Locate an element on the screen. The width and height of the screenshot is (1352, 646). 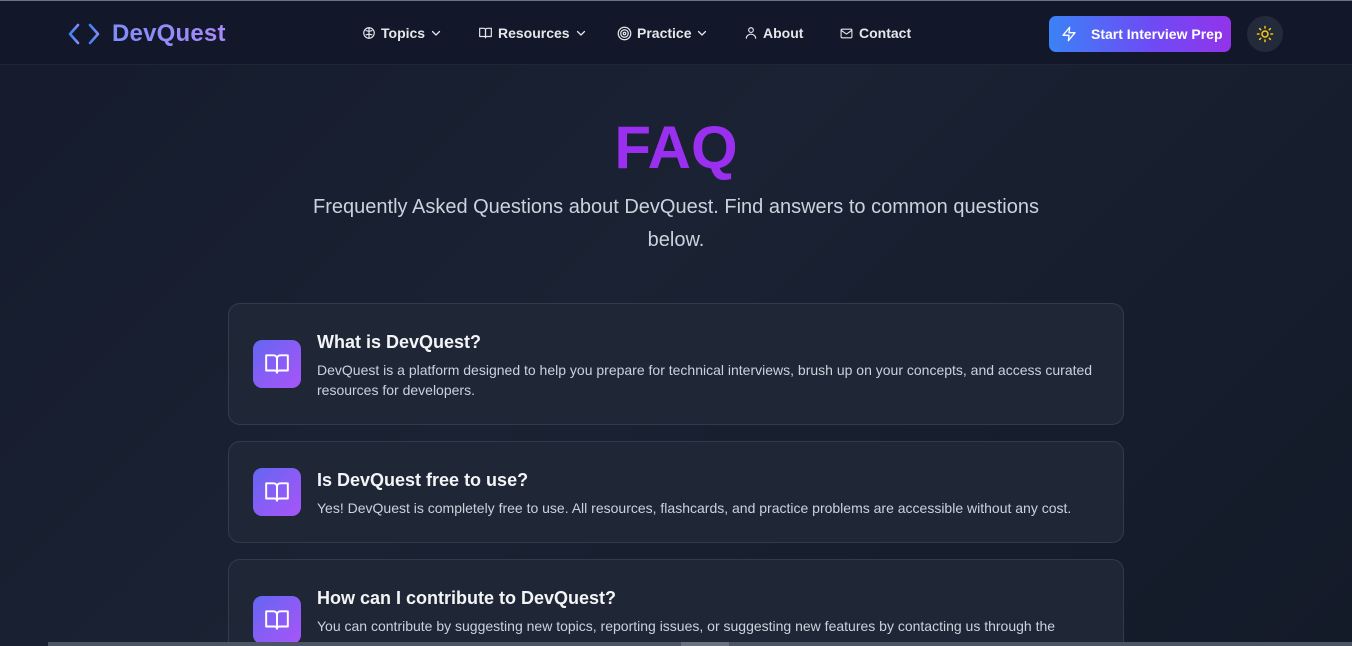
scrollbar-thumb is located at coordinates (705, 644).